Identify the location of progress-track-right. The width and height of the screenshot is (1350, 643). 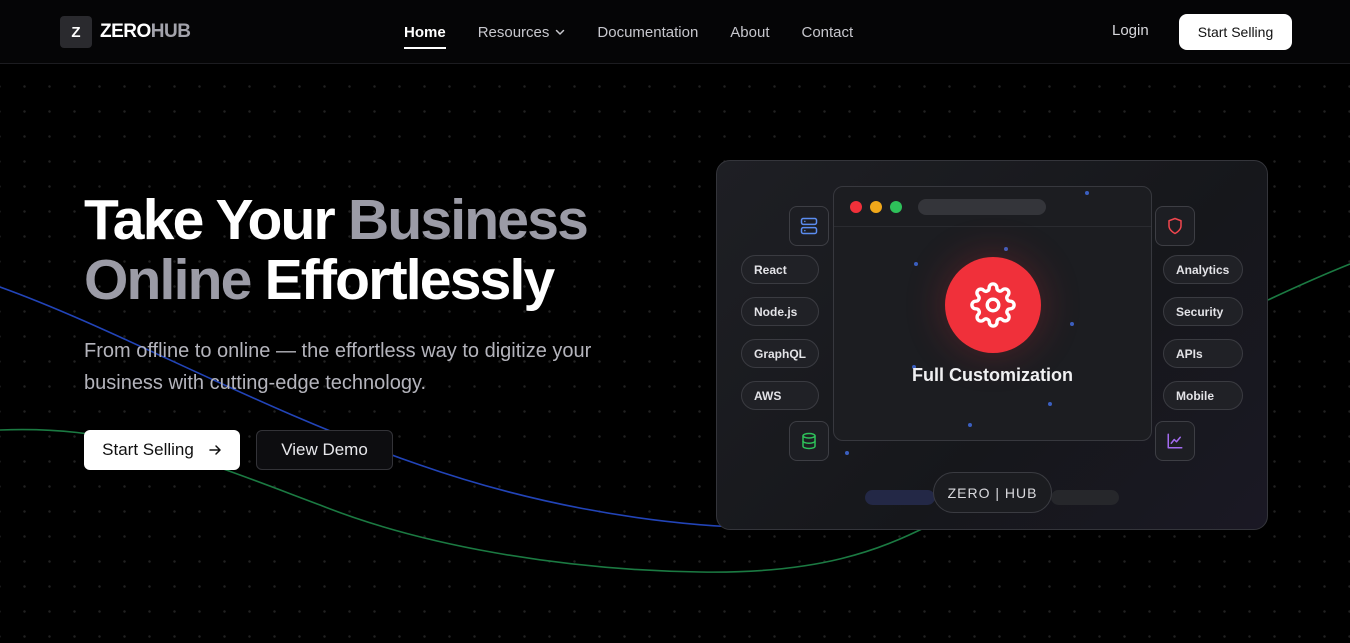
(1085, 497).